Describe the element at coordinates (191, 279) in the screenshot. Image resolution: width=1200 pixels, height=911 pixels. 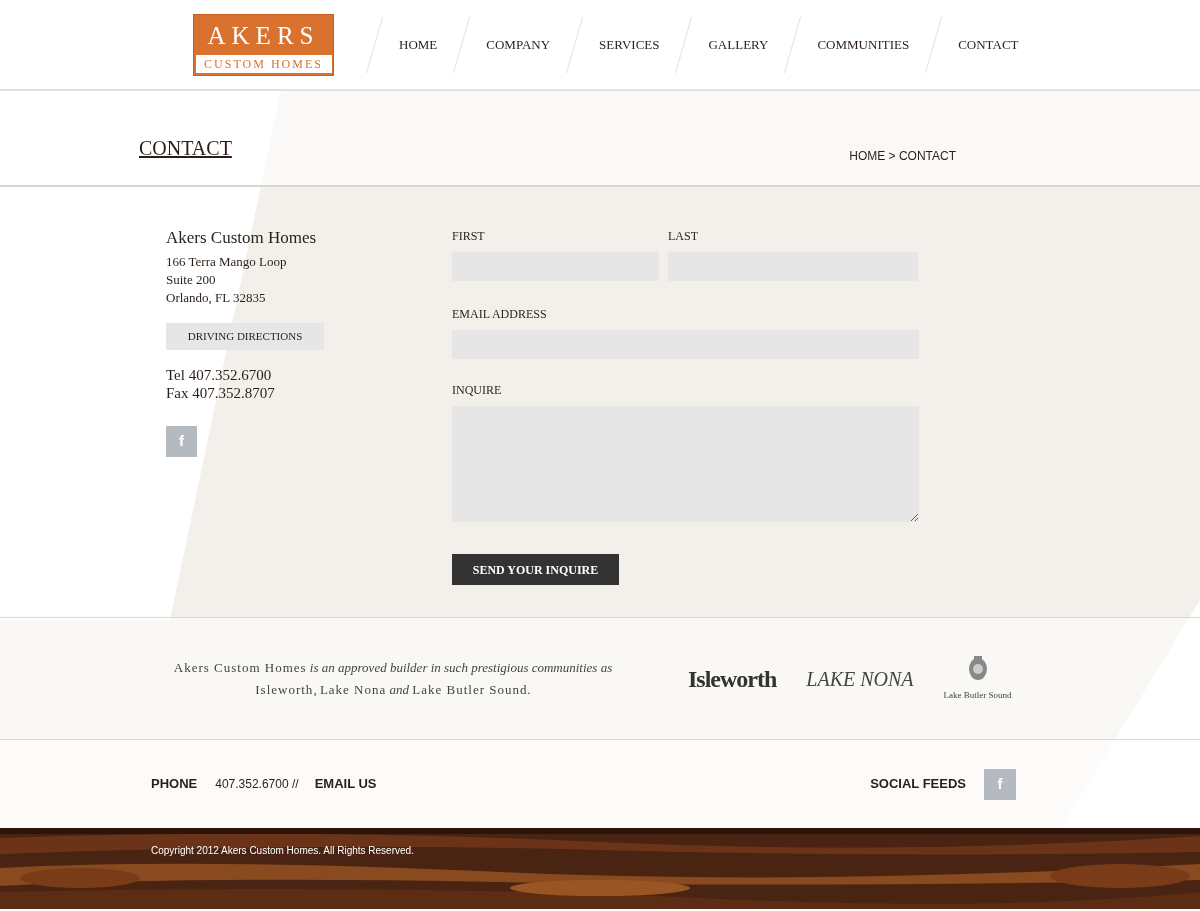
I see `address-line: Suite 200` at that location.